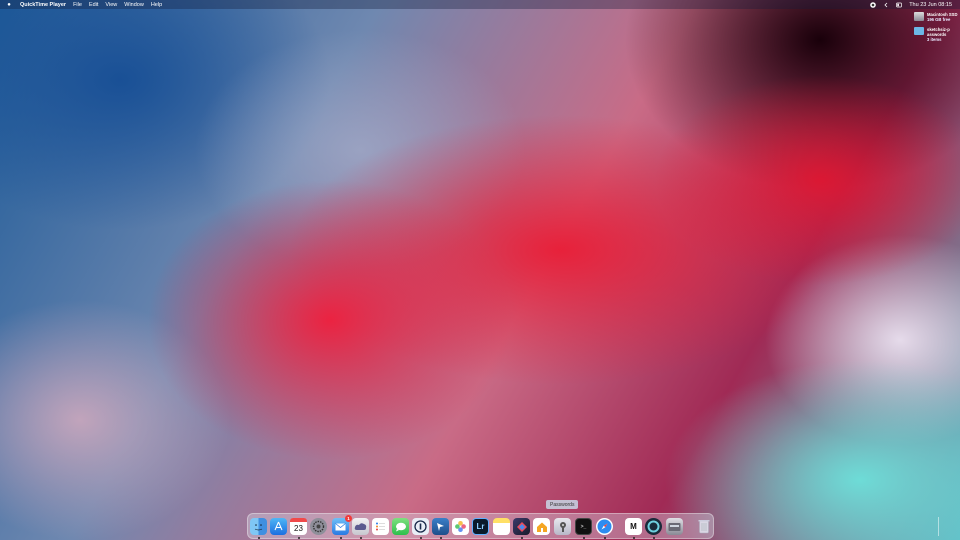 The width and height of the screenshot is (960, 540). I want to click on notes-icon, so click(501, 526).